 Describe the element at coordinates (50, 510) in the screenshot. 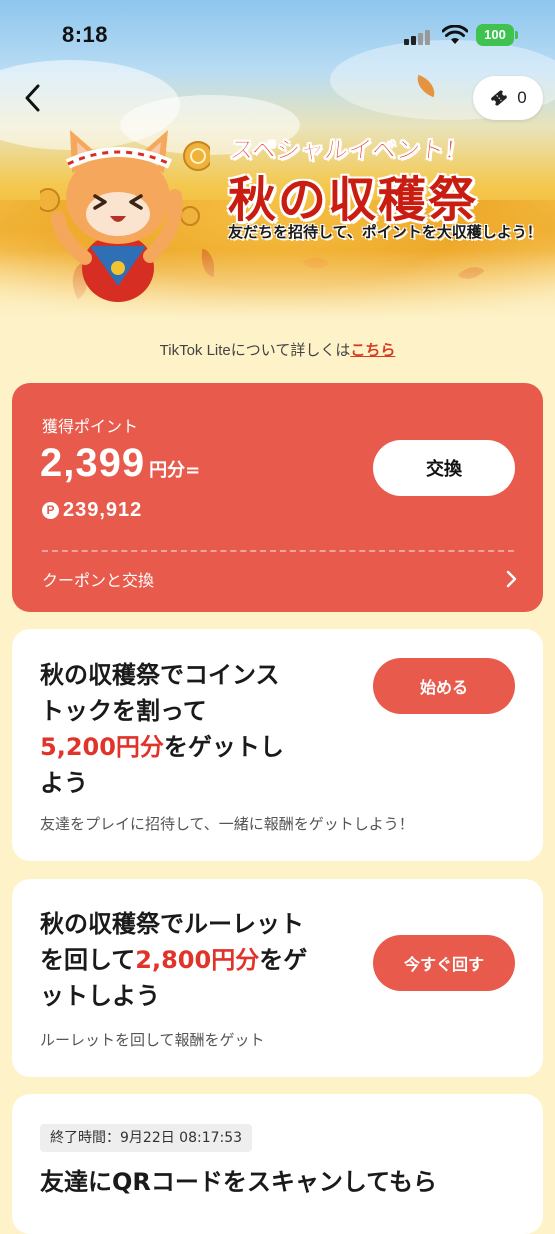

I see `coin-icon: P` at that location.